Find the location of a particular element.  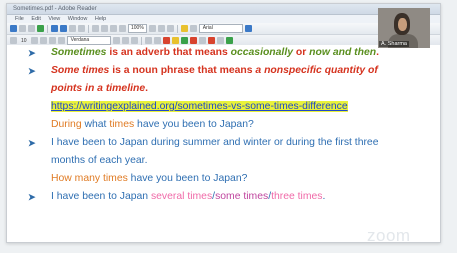

stamp-icon is located at coordinates (184, 40).